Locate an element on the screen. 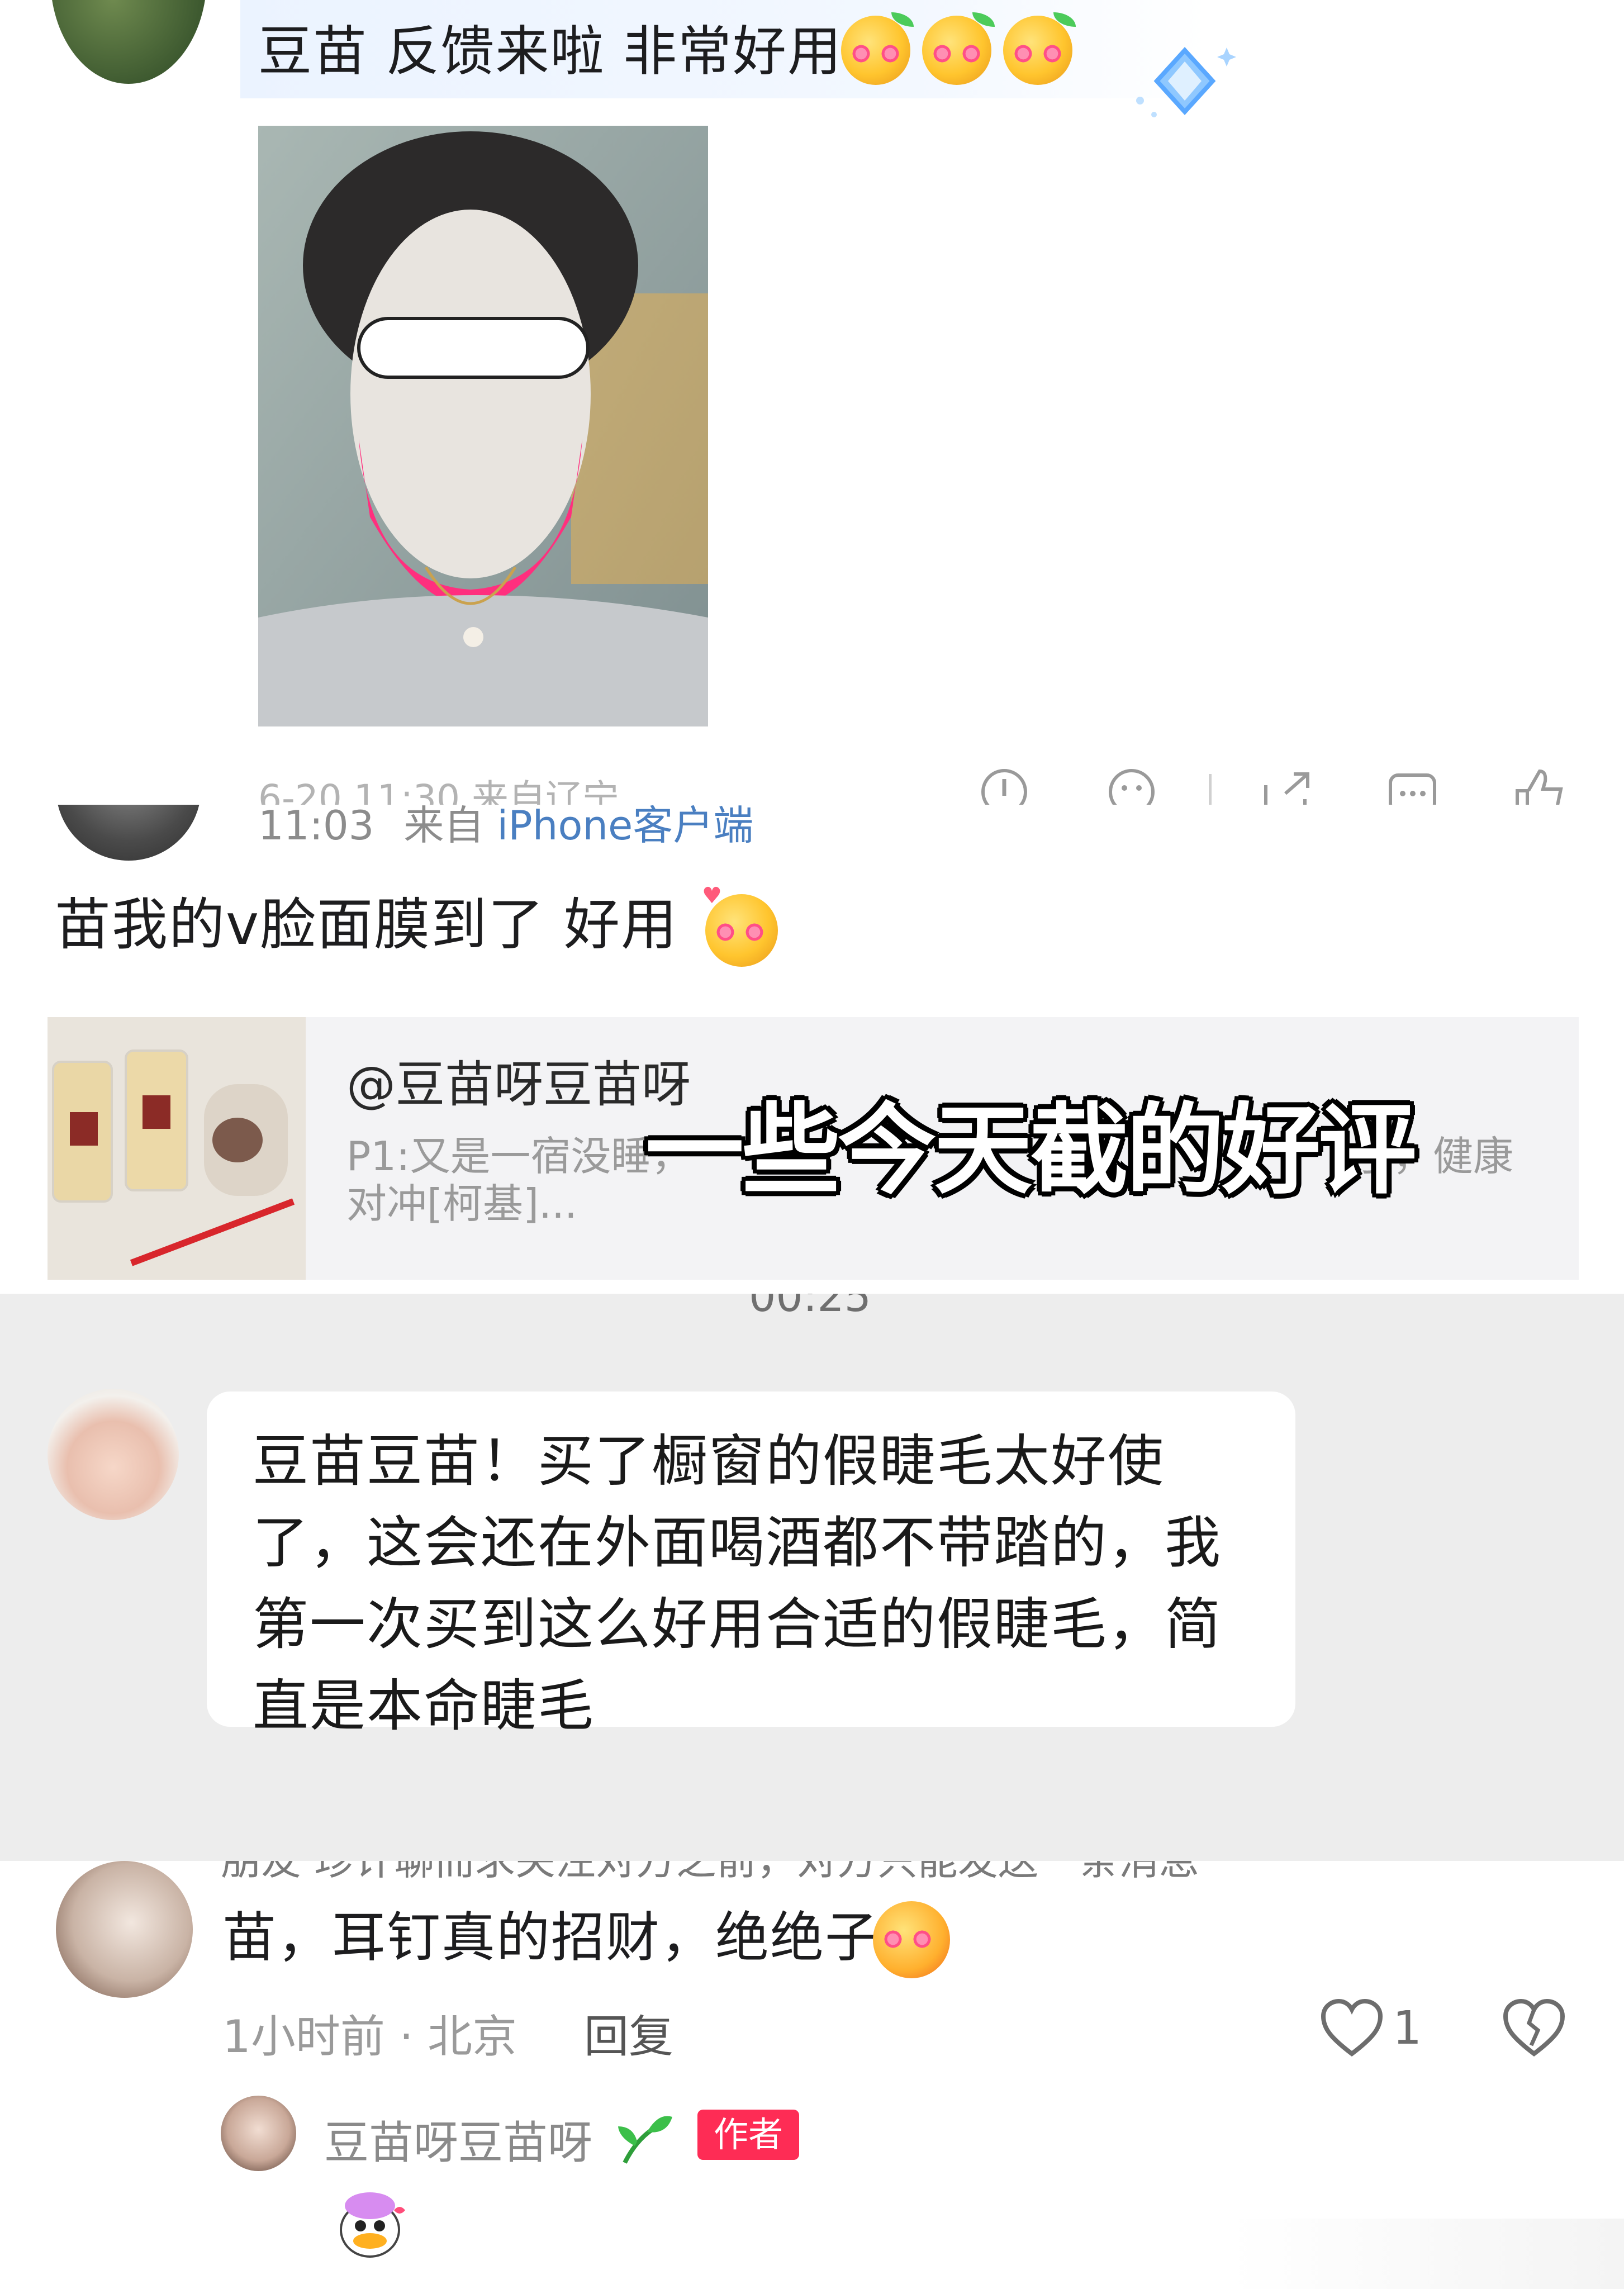 This screenshot has height=2289, width=1624. alert-icon is located at coordinates (1004, 786).